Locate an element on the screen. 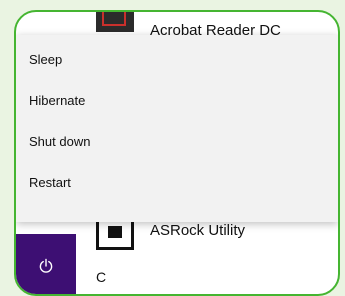 This screenshot has height=296, width=345. power-button is located at coordinates (46, 264).